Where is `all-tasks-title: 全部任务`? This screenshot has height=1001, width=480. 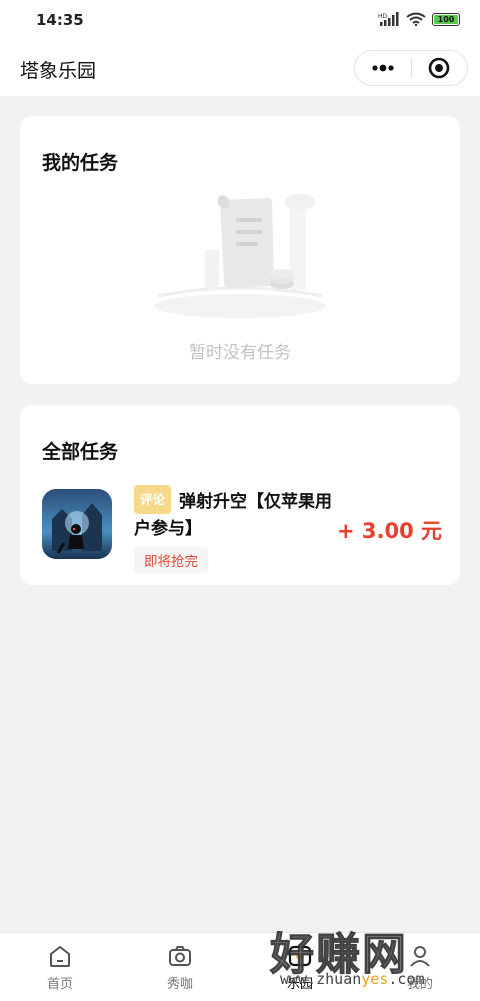
all-tasks-title: 全部任务 is located at coordinates (80, 452).